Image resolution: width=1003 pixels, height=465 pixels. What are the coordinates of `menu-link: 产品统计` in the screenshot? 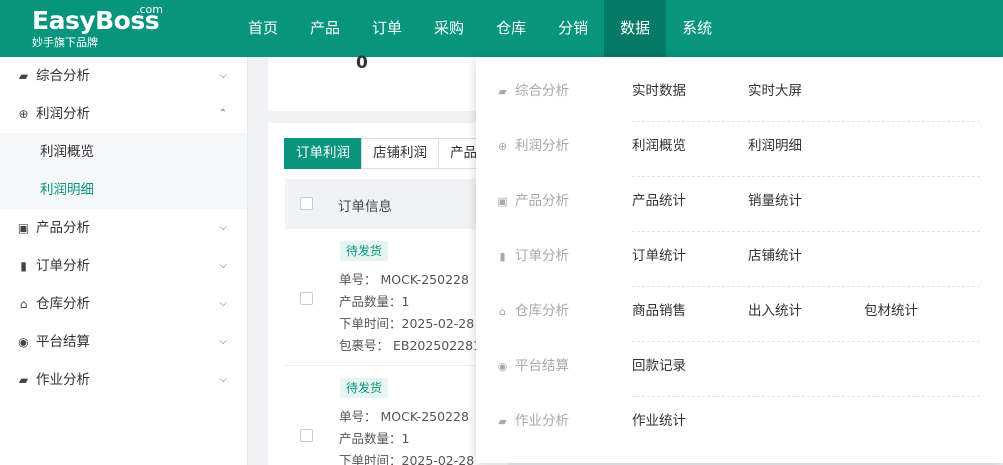 It's located at (659, 201).